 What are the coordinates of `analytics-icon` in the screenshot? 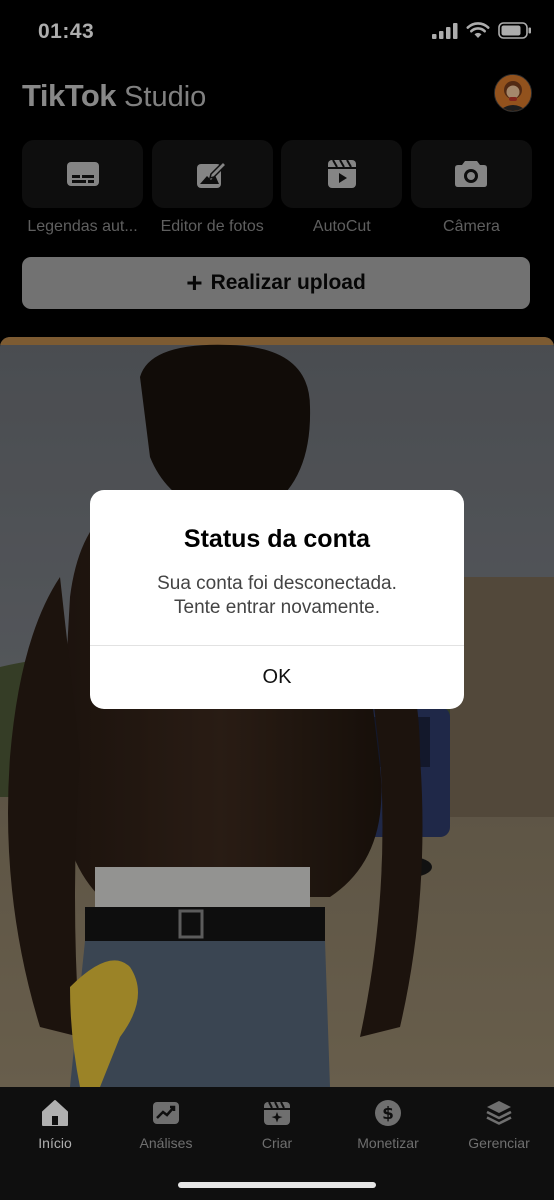 It's located at (166, 1113).